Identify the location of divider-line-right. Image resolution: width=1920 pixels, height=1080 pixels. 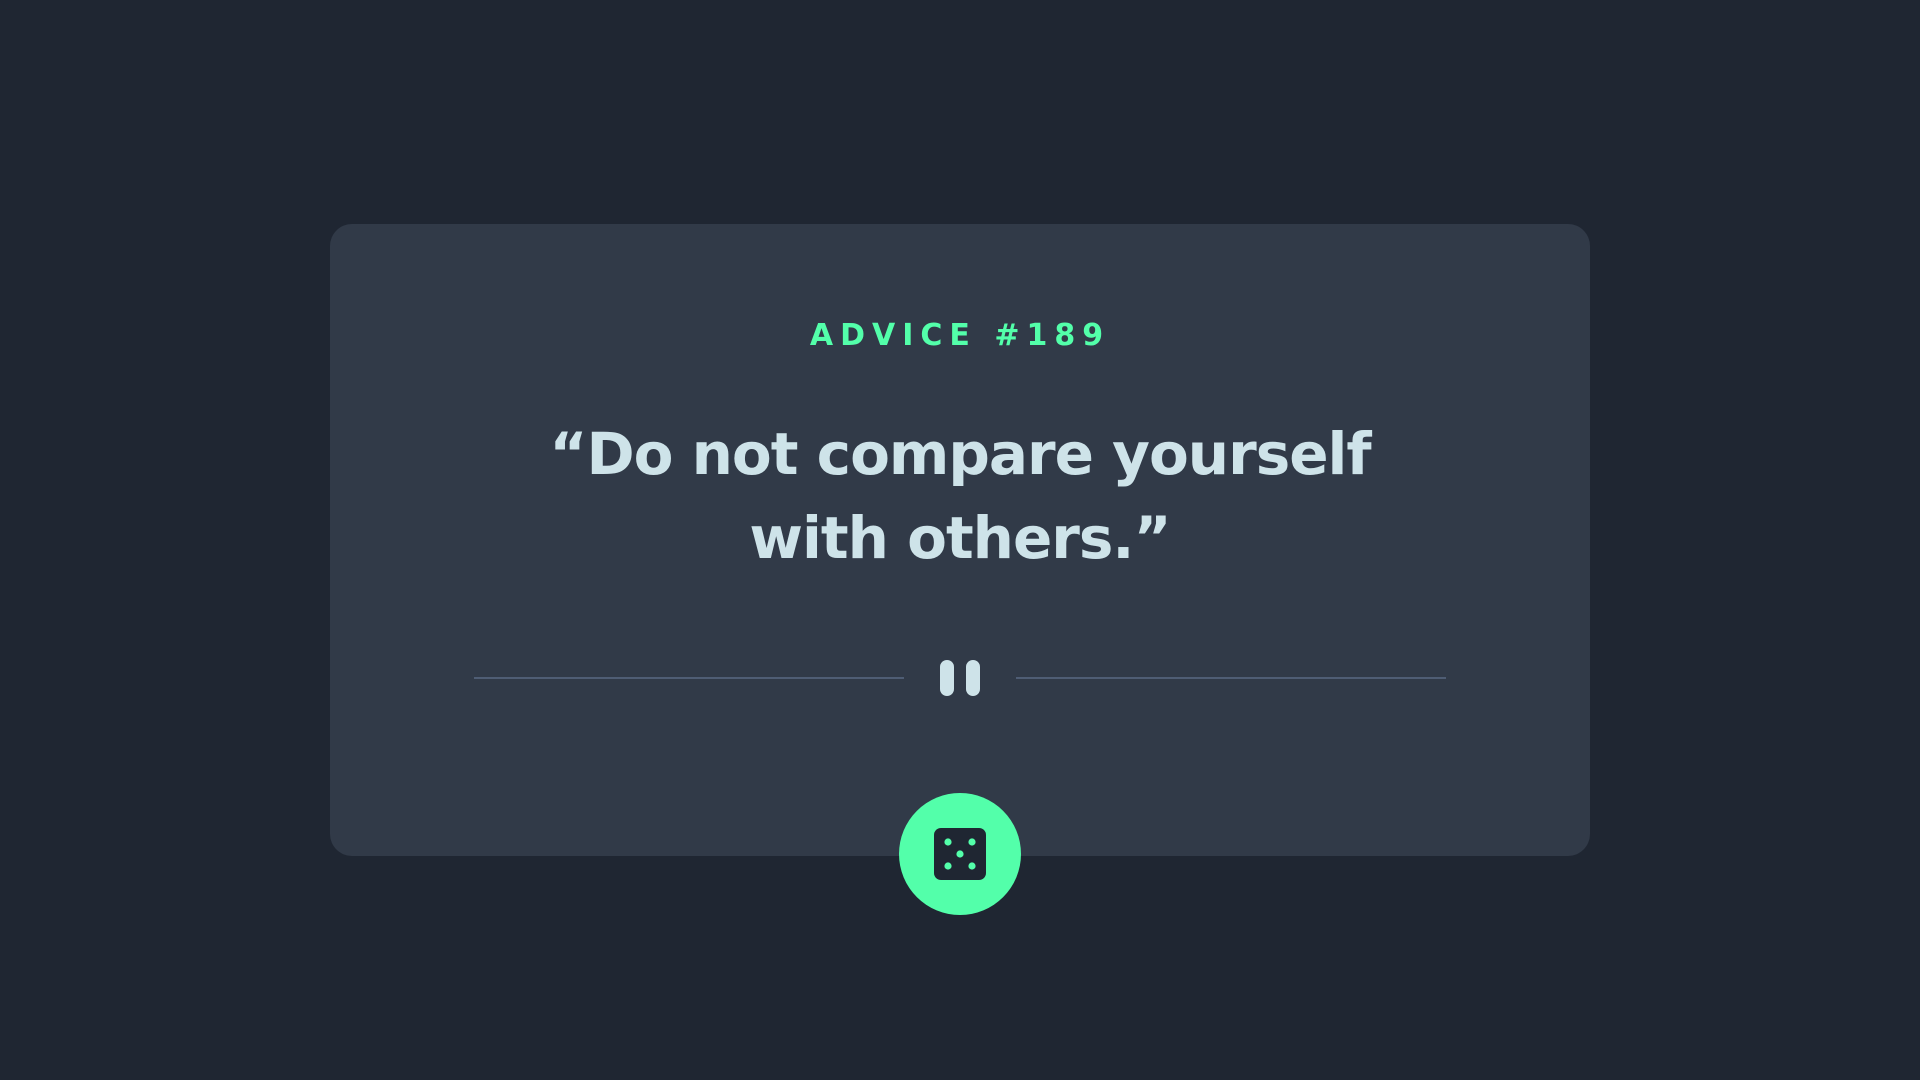
(1231, 678).